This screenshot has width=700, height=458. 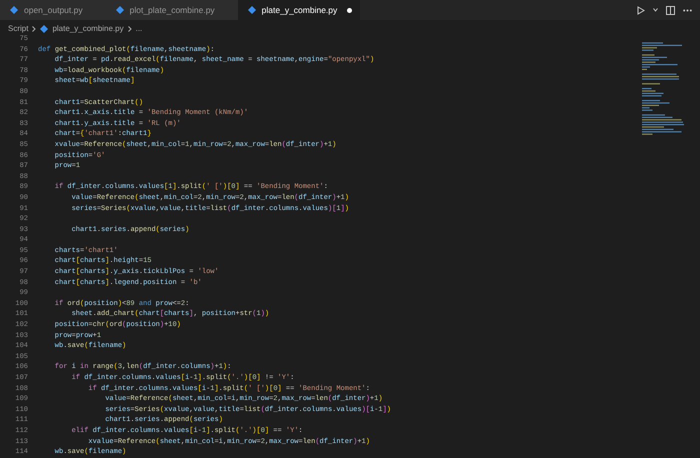 What do you see at coordinates (655, 10) in the screenshot?
I see `caret-icon` at bounding box center [655, 10].